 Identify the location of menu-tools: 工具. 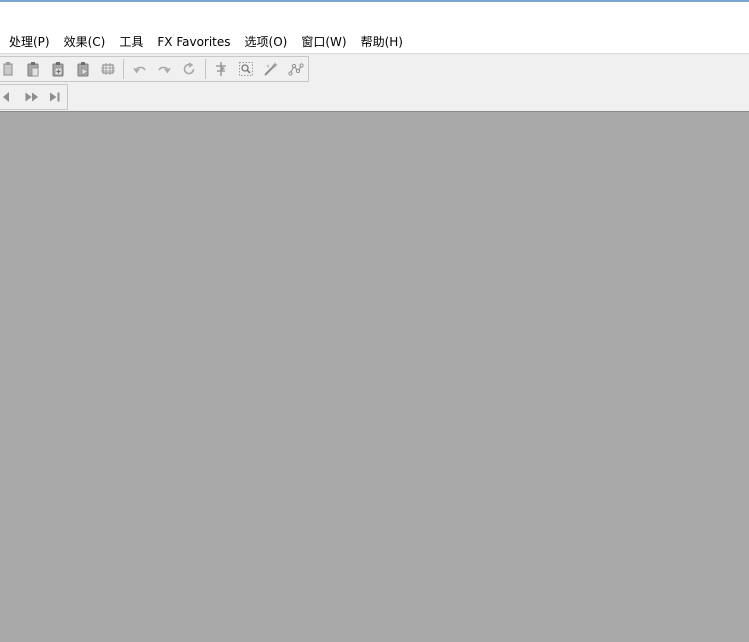
(131, 42).